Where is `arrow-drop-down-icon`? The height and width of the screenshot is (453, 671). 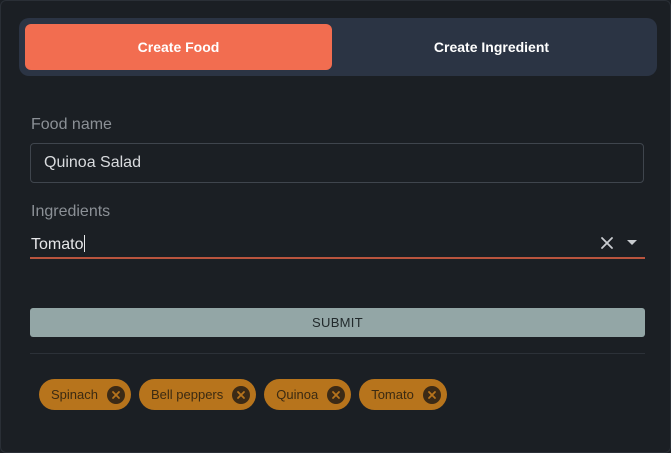 arrow-drop-down-icon is located at coordinates (632, 243).